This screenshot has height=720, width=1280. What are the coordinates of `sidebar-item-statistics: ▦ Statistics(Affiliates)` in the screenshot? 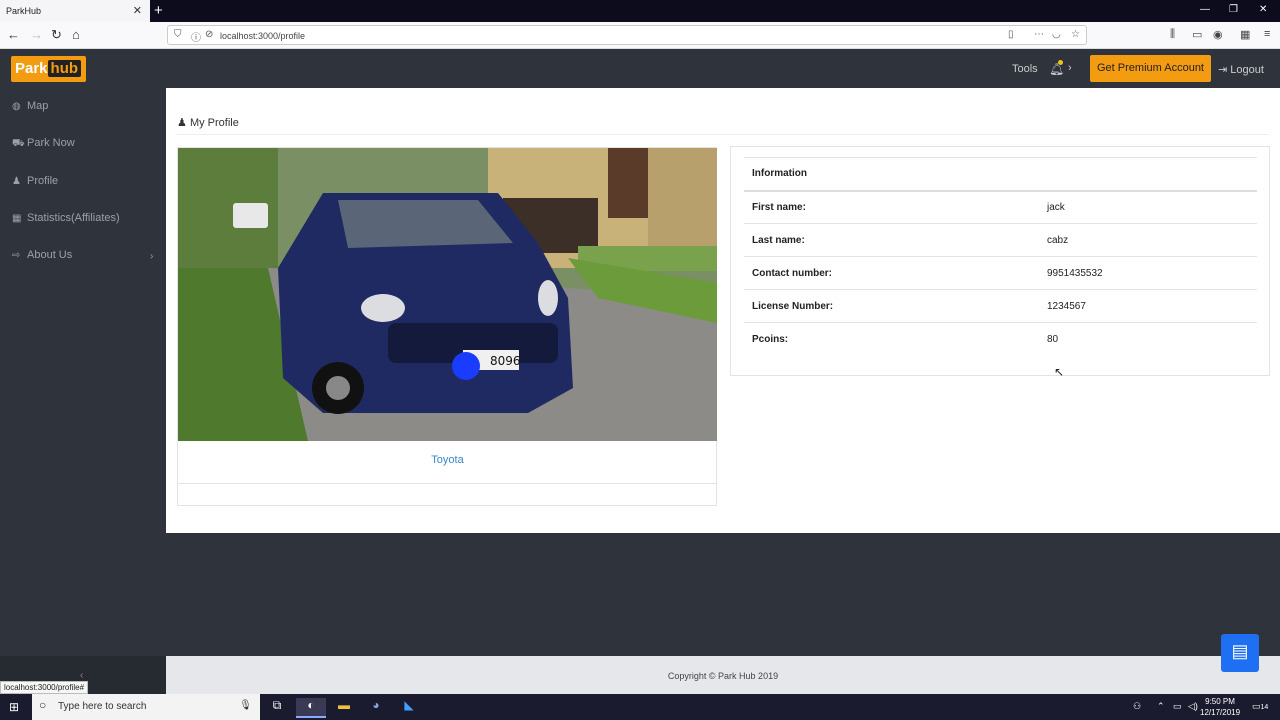 It's located at (66, 218).